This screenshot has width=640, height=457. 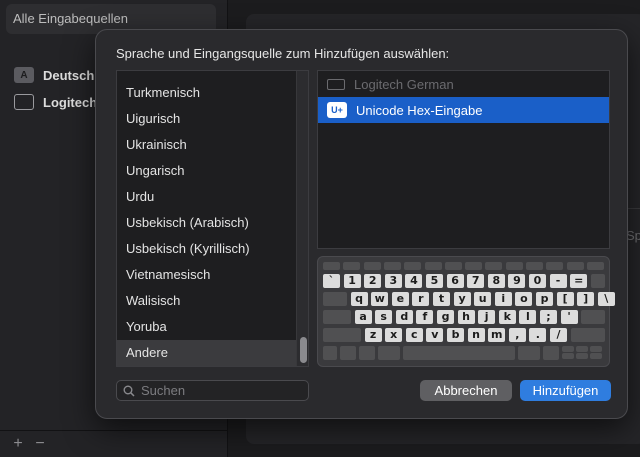 I want to click on search-input, so click(x=216, y=390).